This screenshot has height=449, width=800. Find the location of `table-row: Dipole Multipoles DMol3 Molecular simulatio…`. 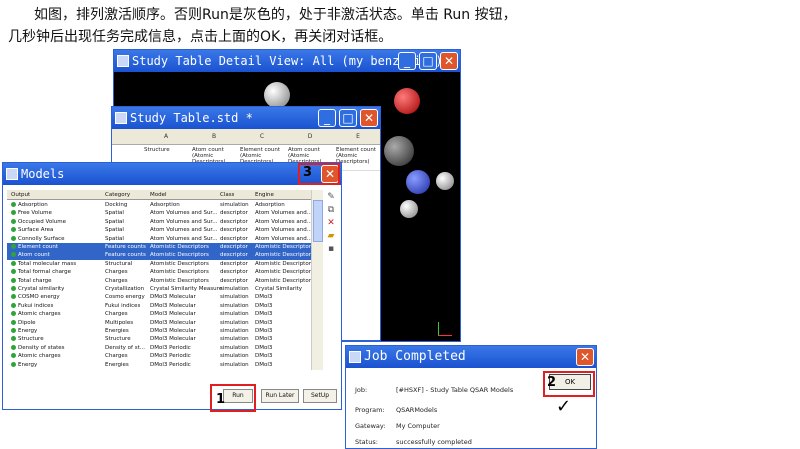

table-row: Dipole Multipoles DMol3 Molecular simulatio… is located at coordinates (159, 323).